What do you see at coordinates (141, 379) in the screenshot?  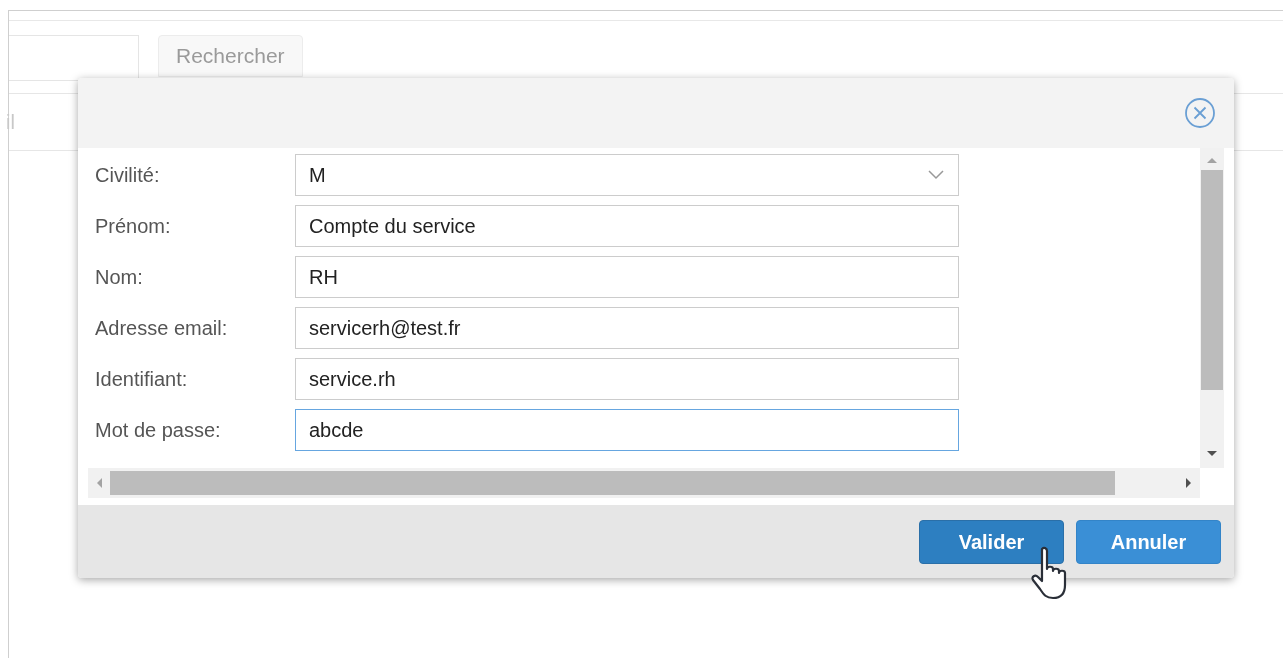 I see `field-label: Identifiant:` at bounding box center [141, 379].